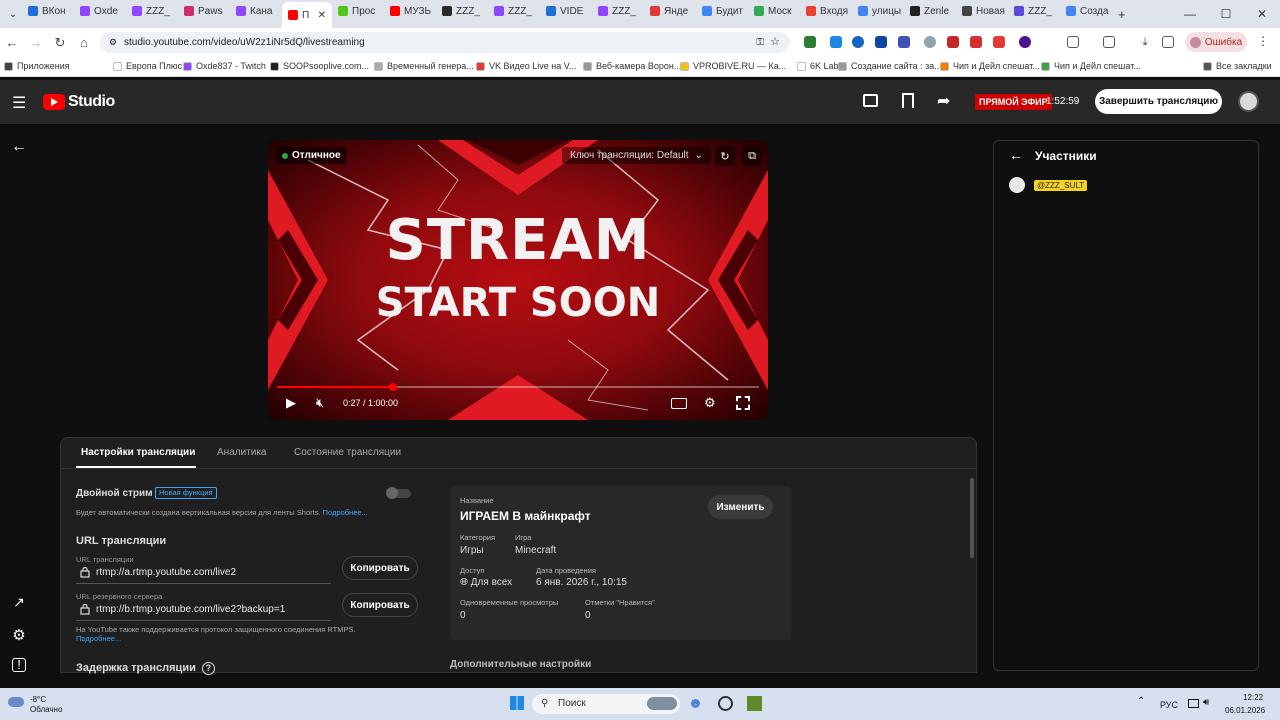 Image resolution: width=1280 pixels, height=720 pixels. Describe the element at coordinates (976, 42) in the screenshot. I see `extension-pdf-icon` at that location.